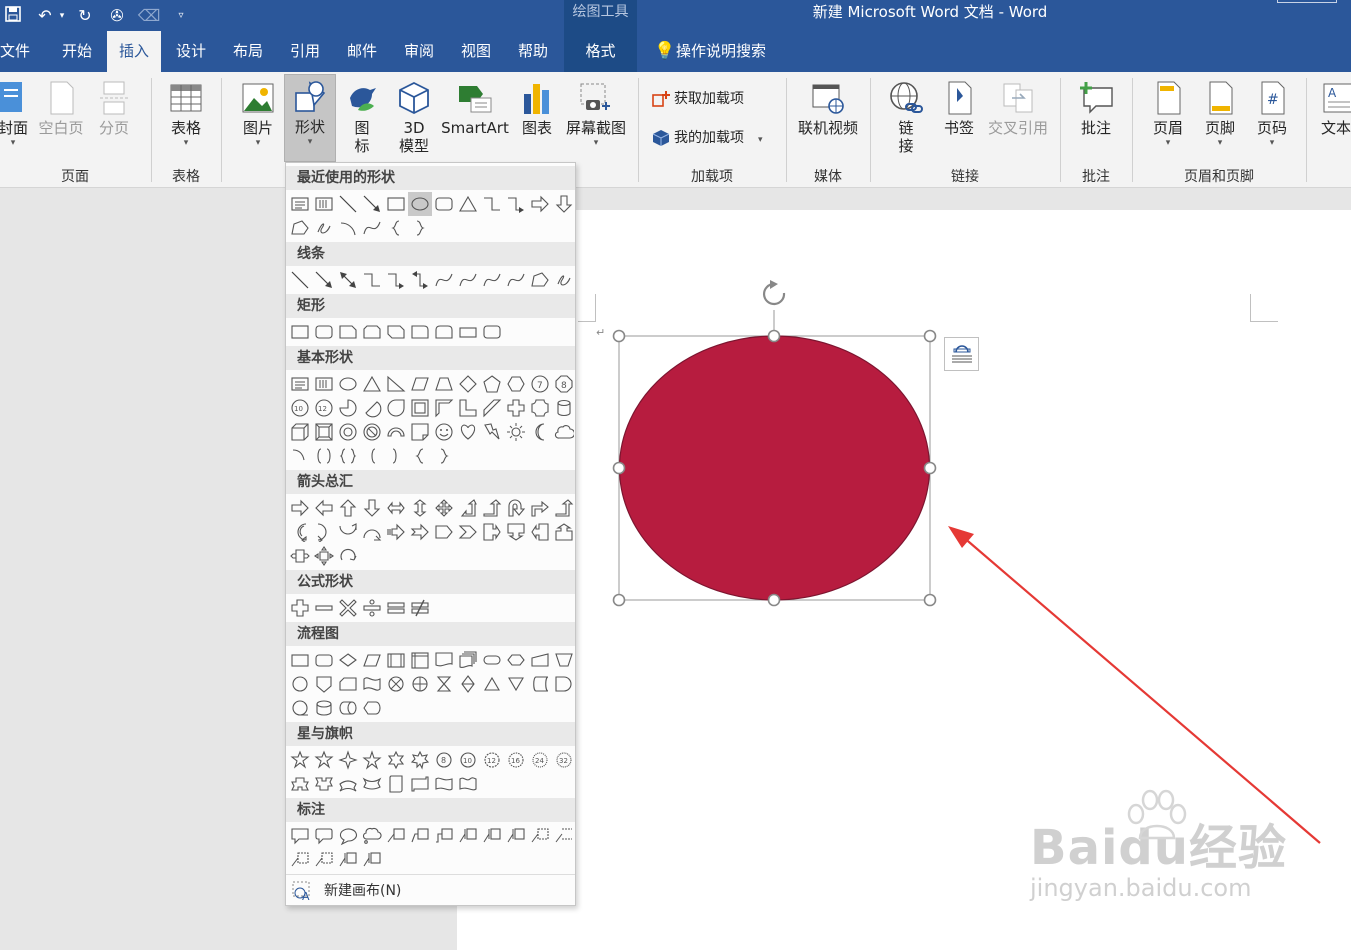 The image size is (1351, 950). Describe the element at coordinates (348, 384) in the screenshot. I see `ellipse-shape-icon` at that location.